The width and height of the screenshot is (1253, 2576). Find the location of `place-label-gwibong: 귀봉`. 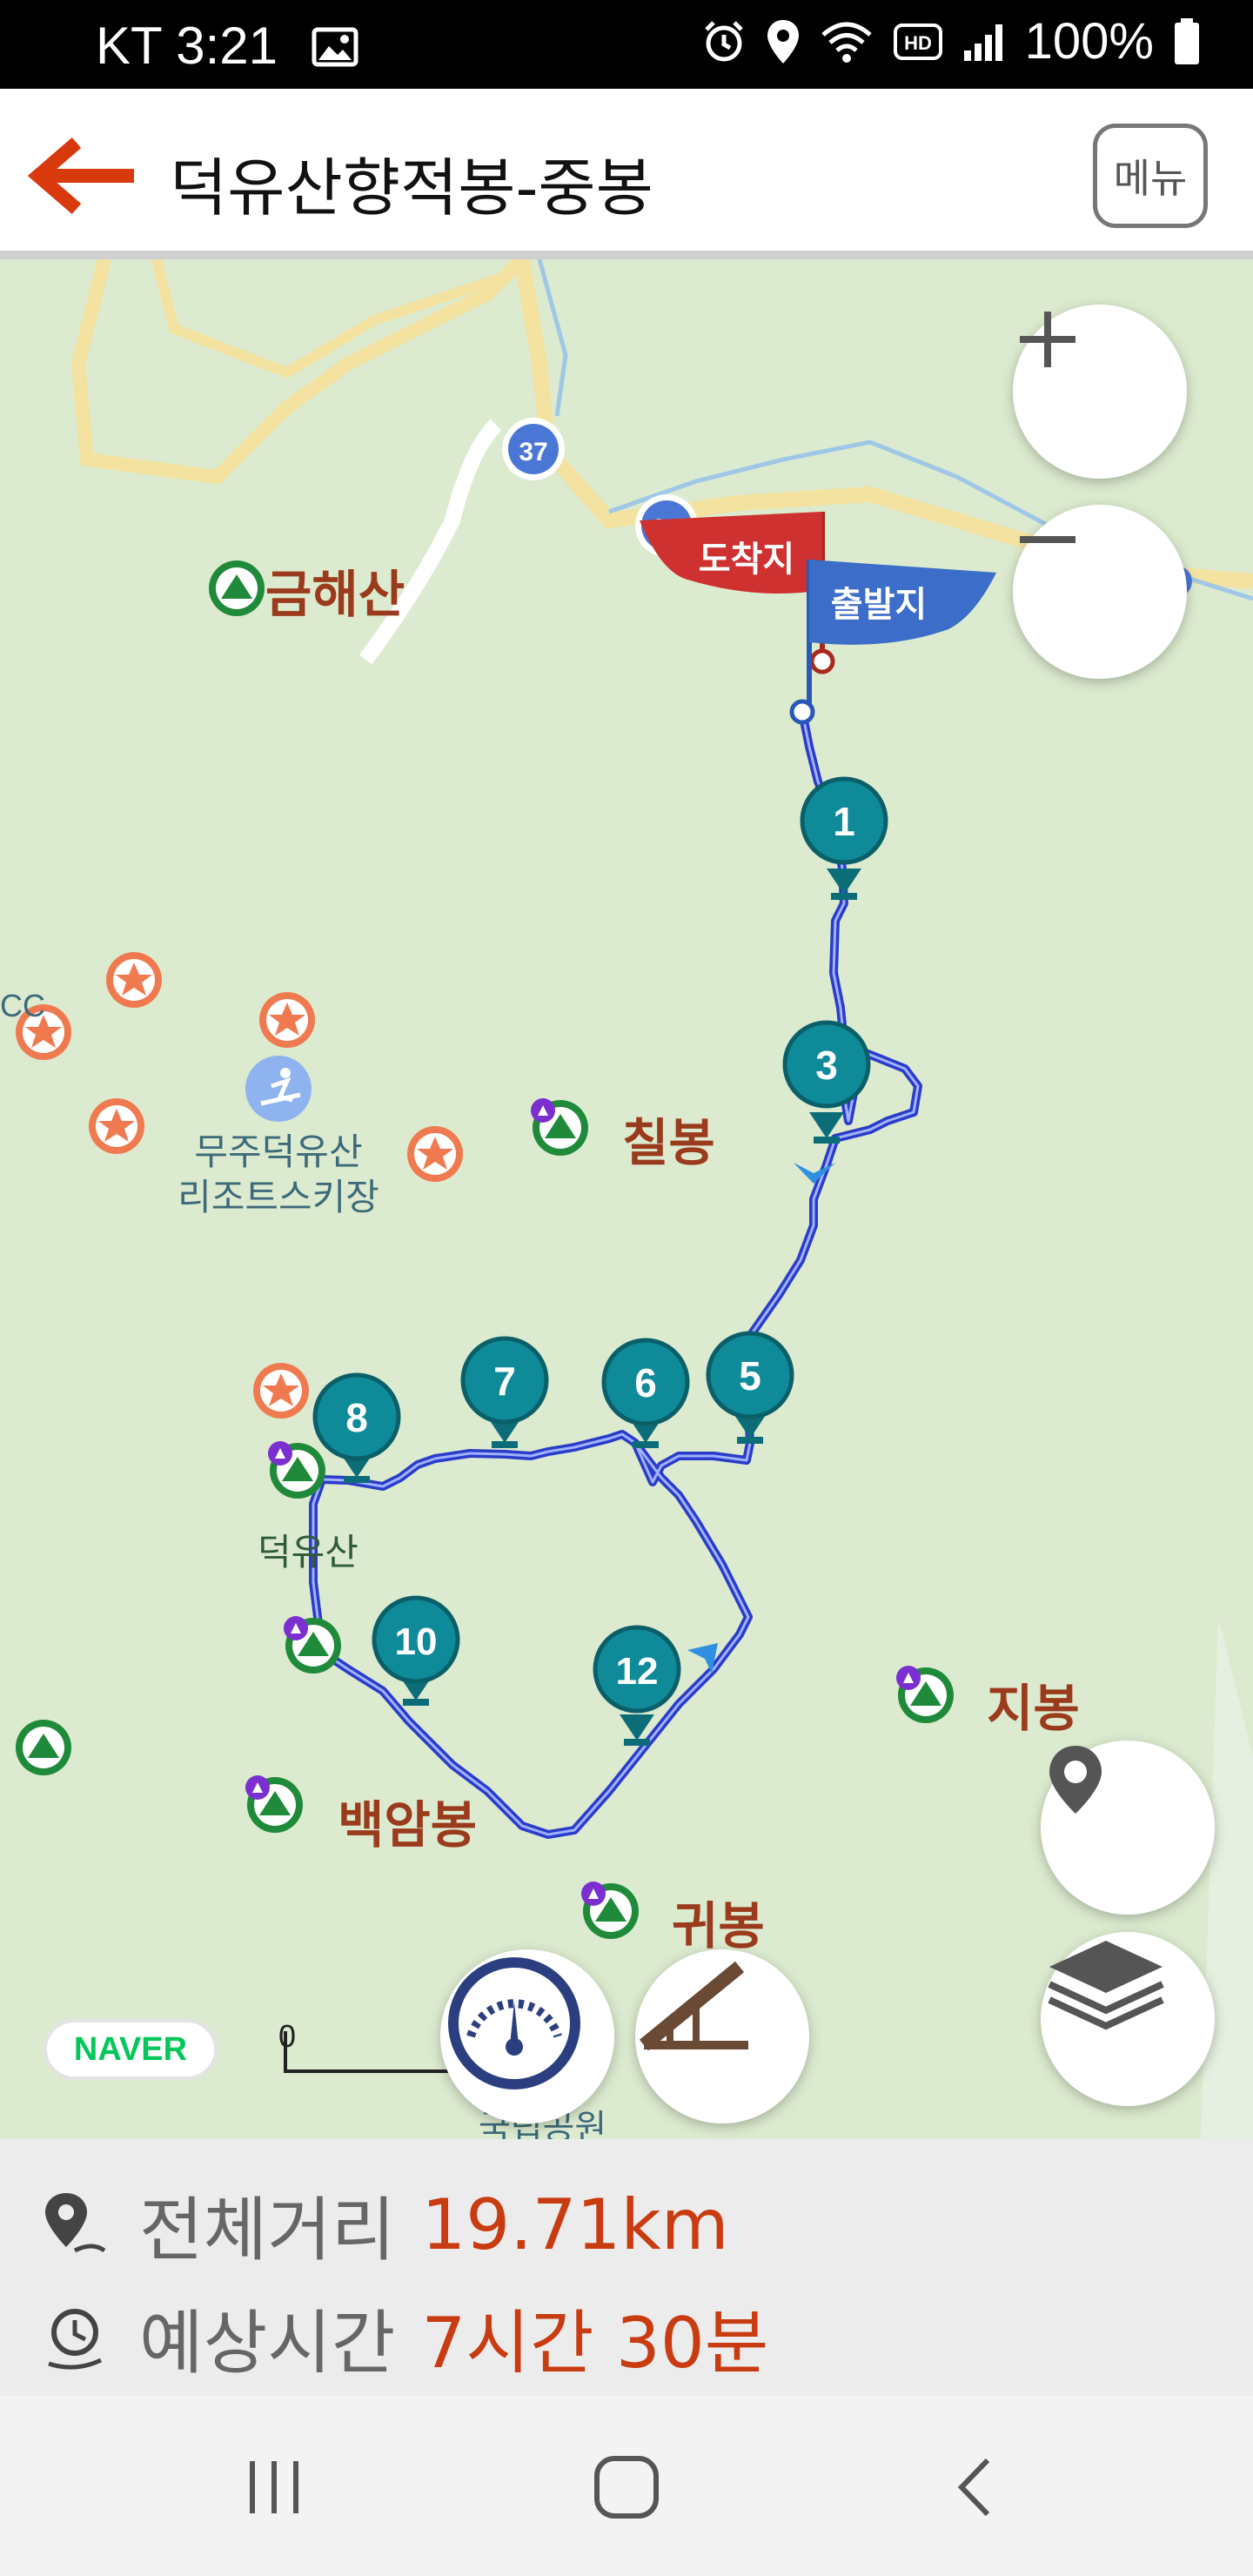

place-label-gwibong: 귀봉 is located at coordinates (718, 1925).